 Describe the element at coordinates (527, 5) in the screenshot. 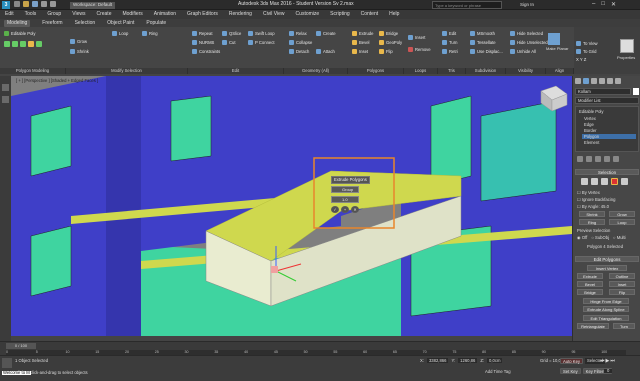

I see `sign-in-link: Sign In` at that location.